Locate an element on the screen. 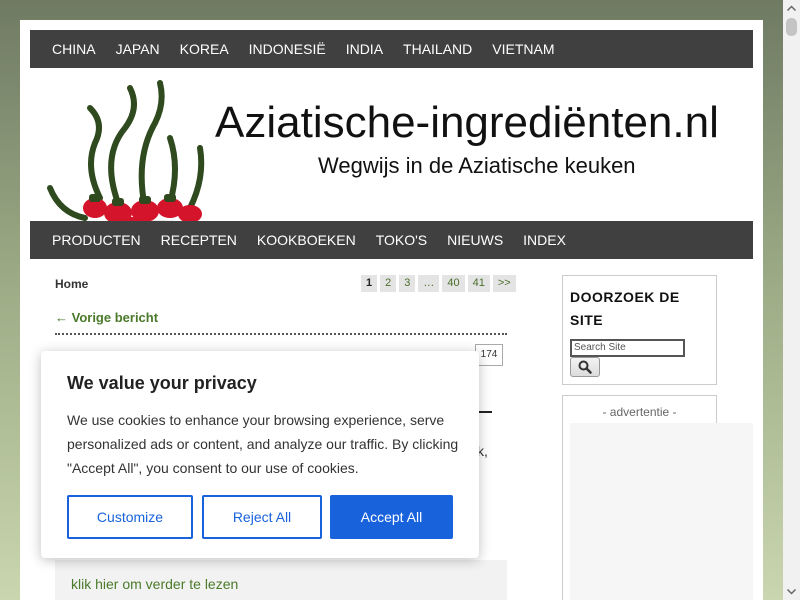 The width and height of the screenshot is (800, 600). reject-all-button: Reject All is located at coordinates (262, 517).